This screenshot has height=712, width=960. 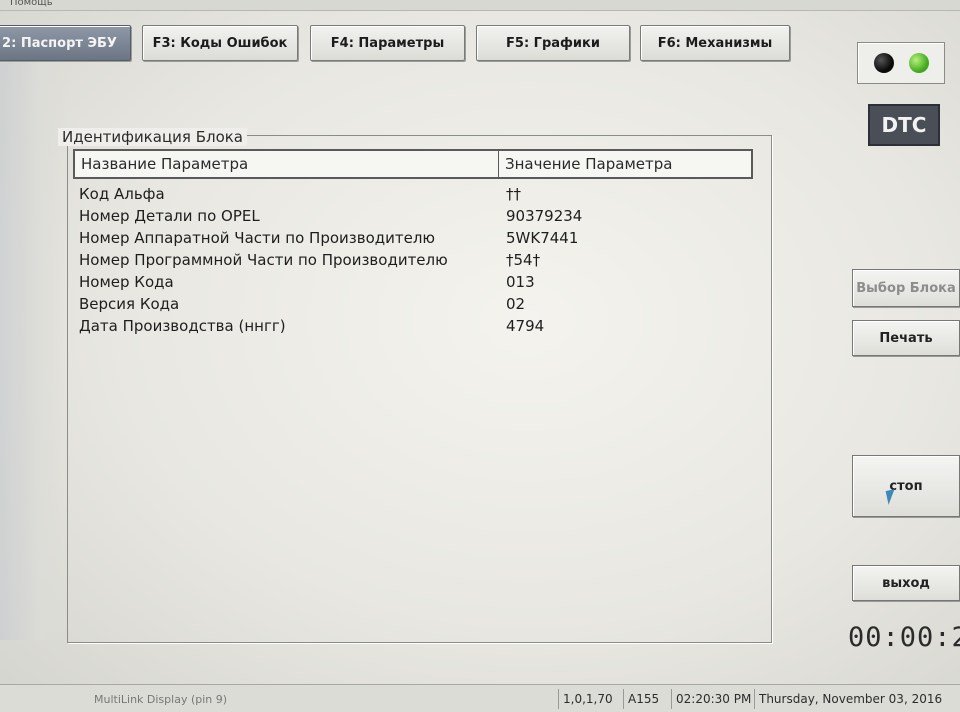 I want to click on column-header-value: Значение Параметра, so click(x=625, y=164).